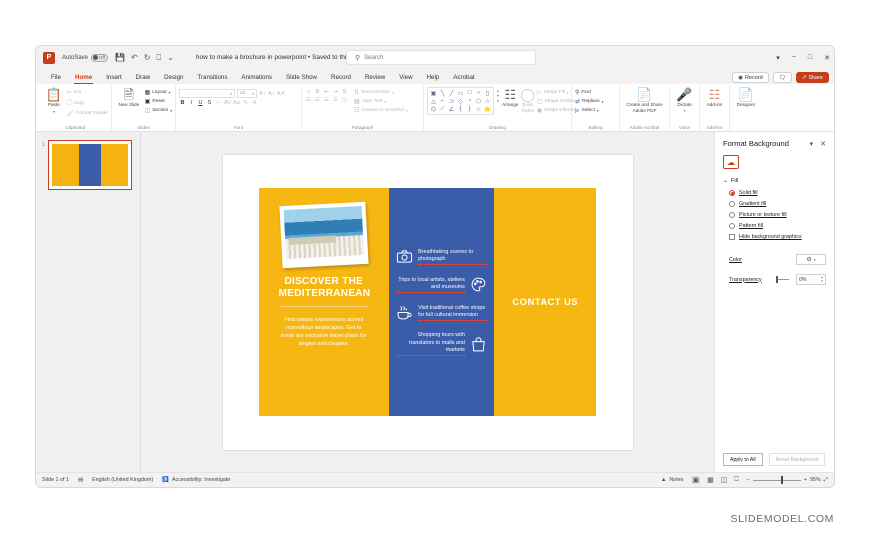 The image size is (870, 539). I want to click on shape-gallery-scroll: ▴ ▾ ▾, so click(498, 95).